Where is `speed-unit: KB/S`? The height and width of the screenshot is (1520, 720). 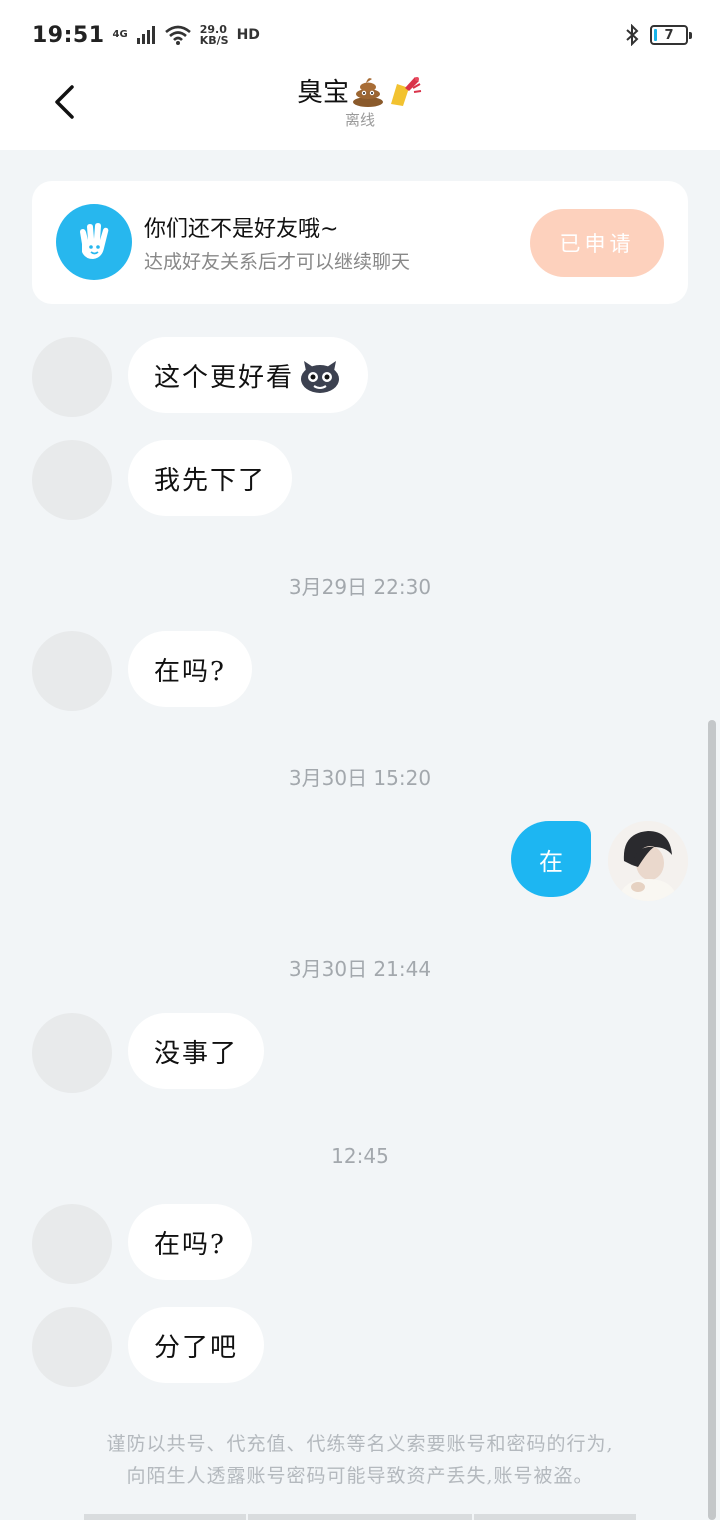
speed-unit: KB/S is located at coordinates (214, 40).